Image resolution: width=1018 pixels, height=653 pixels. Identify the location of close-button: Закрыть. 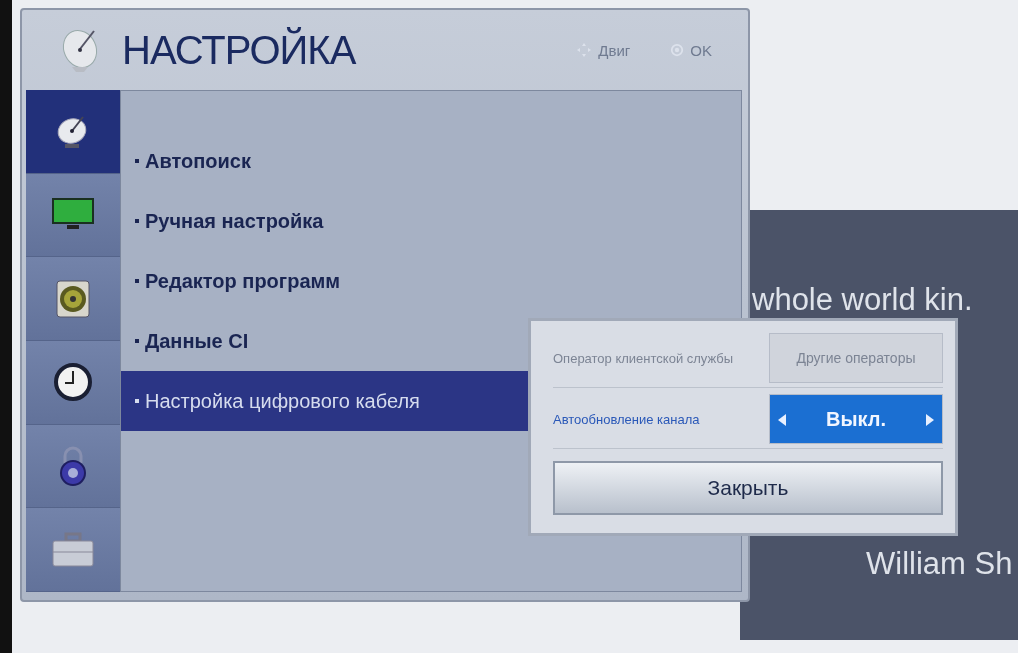
(748, 488).